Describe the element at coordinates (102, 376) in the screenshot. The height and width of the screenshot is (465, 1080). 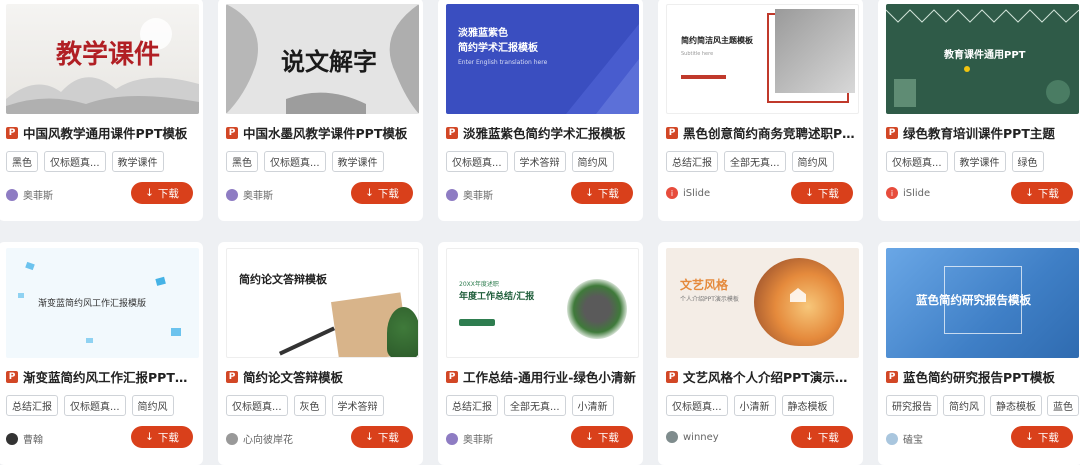
I see `template-title: P 渐变蓝简约风工作汇报PPT模版` at that location.